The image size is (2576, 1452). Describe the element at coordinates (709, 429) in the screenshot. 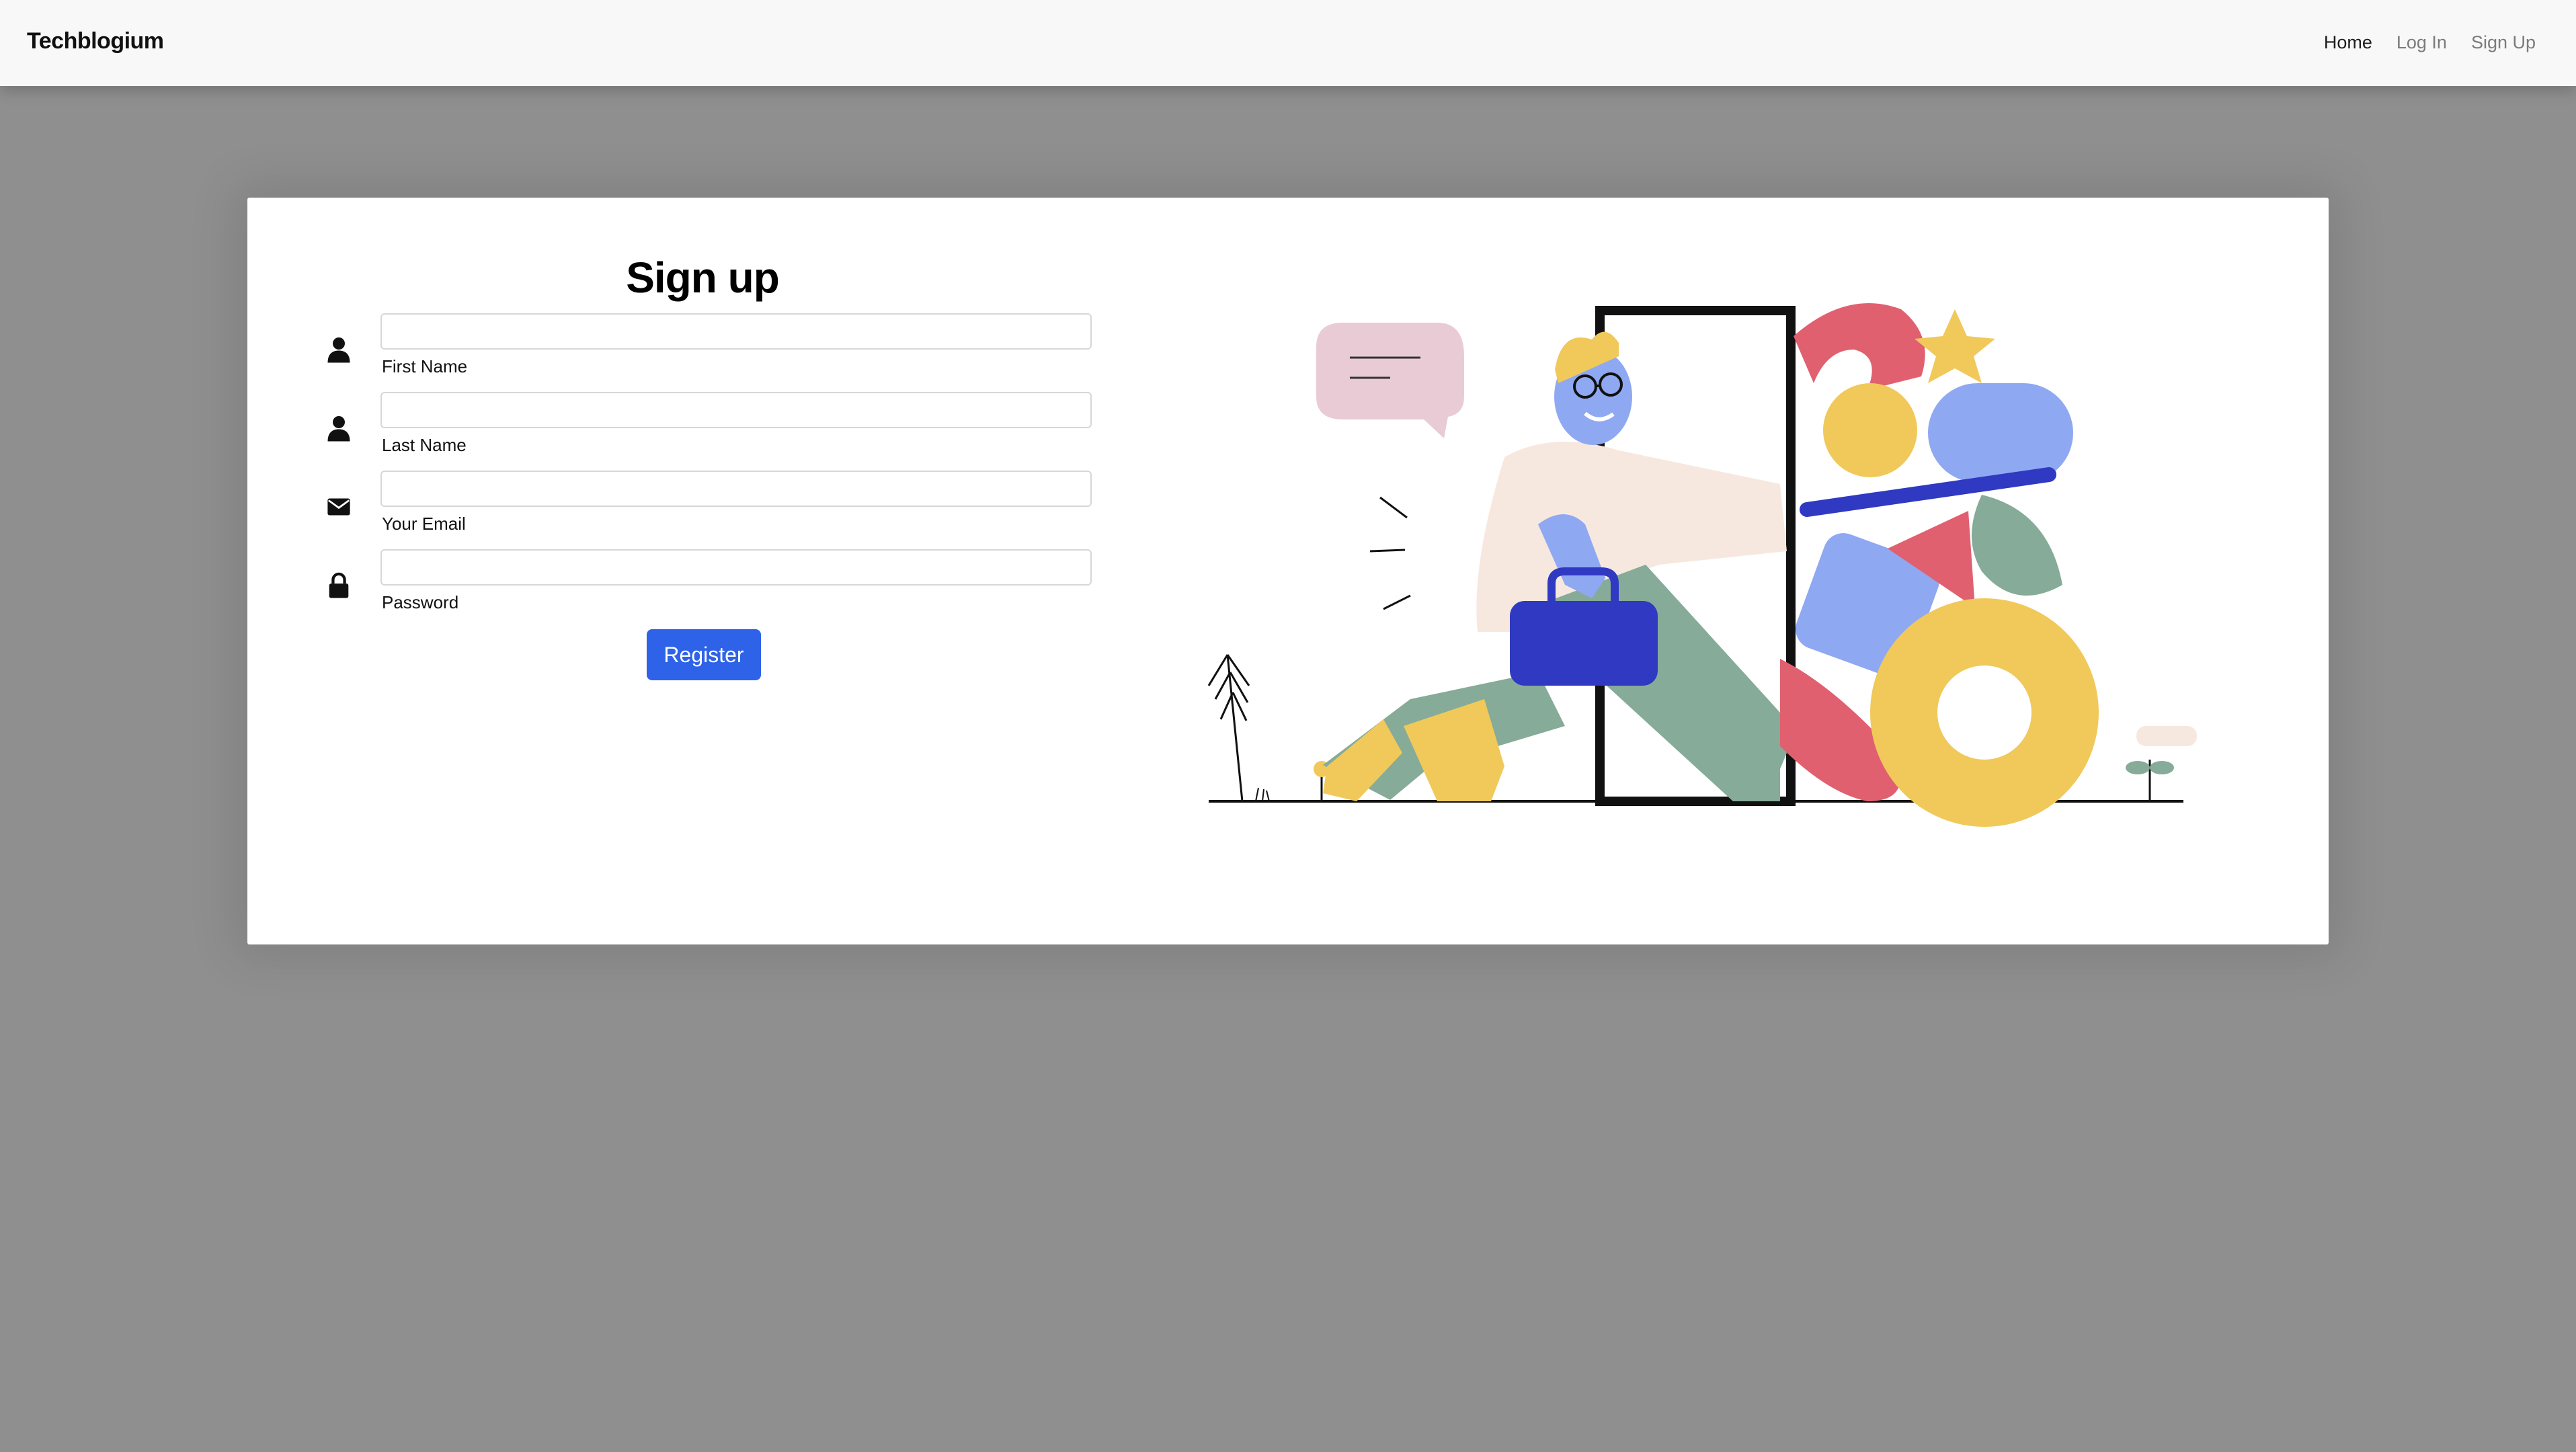

I see `last-name-row: Last Name` at that location.